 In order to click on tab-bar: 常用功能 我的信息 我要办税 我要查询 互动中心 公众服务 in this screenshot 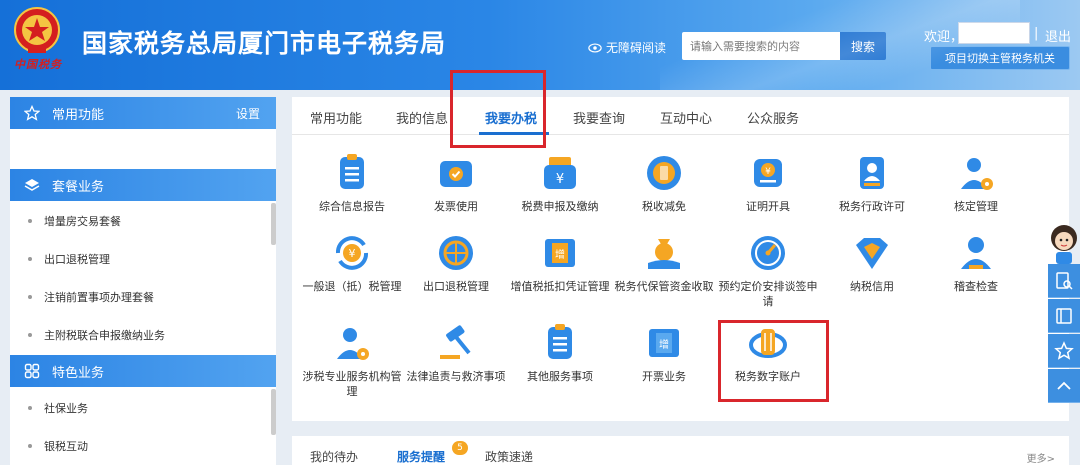, I will do `click(680, 116)`.